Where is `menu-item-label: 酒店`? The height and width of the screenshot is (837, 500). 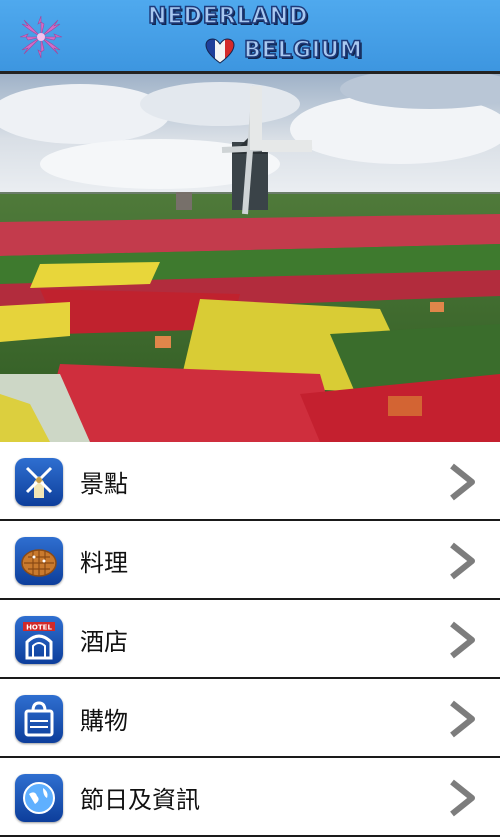
menu-item-label: 酒店 is located at coordinates (104, 642).